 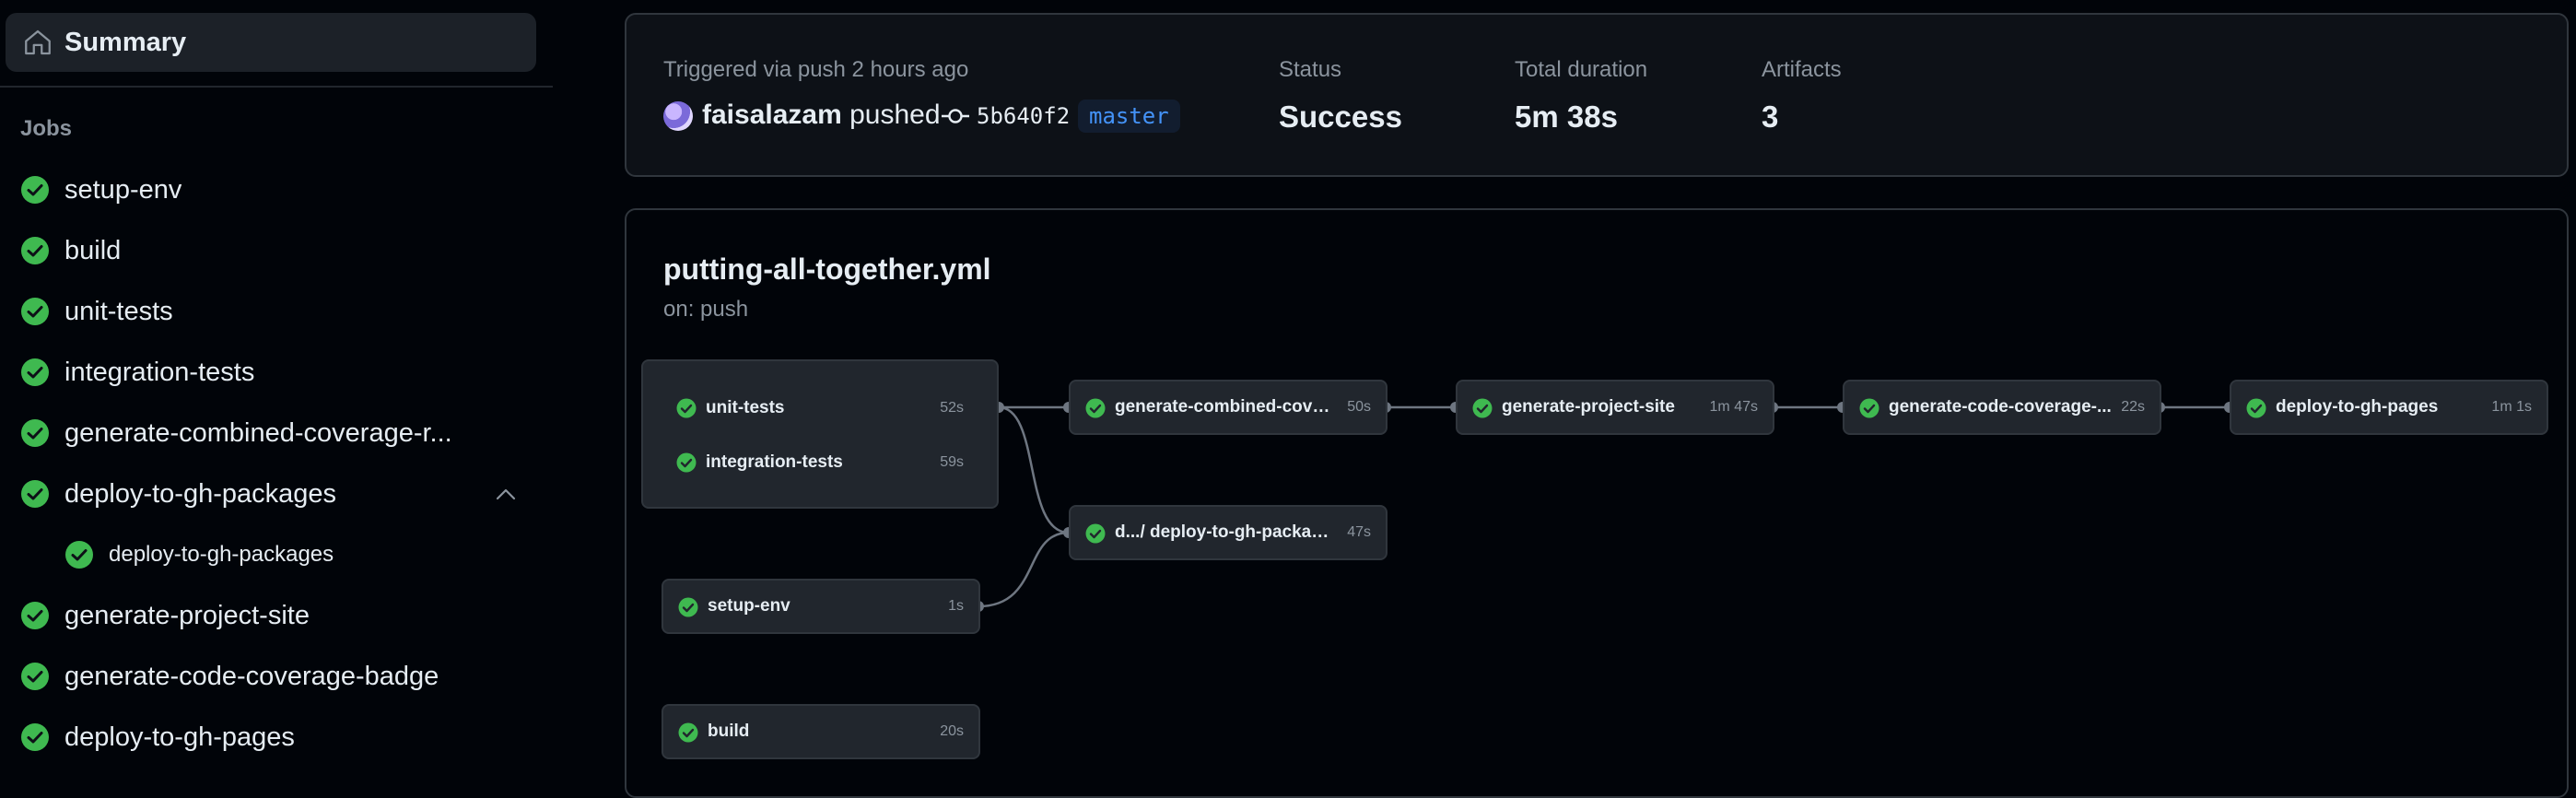 I want to click on sidebar-subjob-deploy-to-gh-packages: deploy-to-gh-packages, so click(x=276, y=555).